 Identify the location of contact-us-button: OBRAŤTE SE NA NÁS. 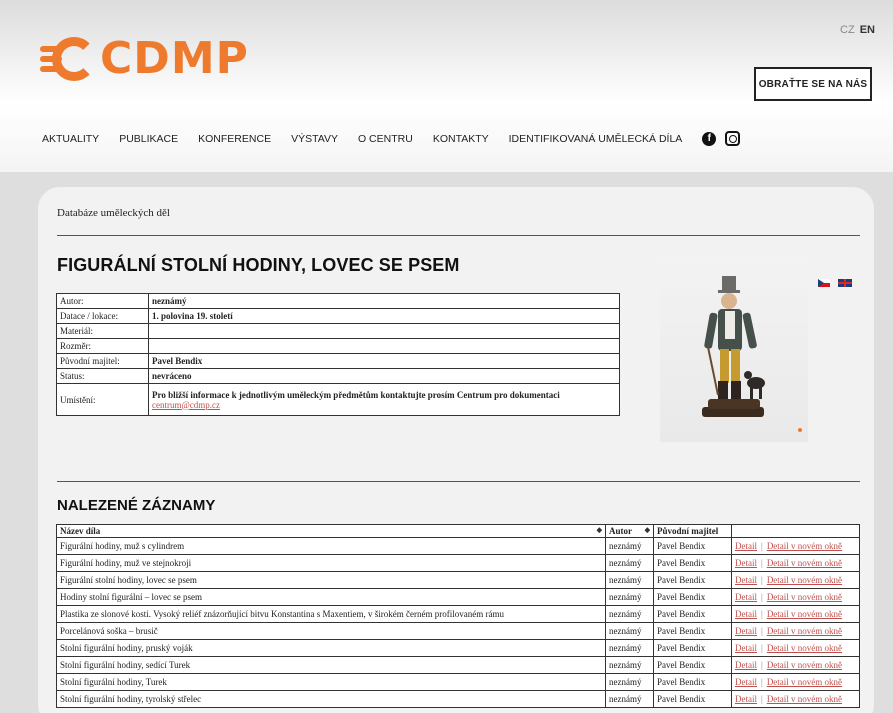
(813, 84).